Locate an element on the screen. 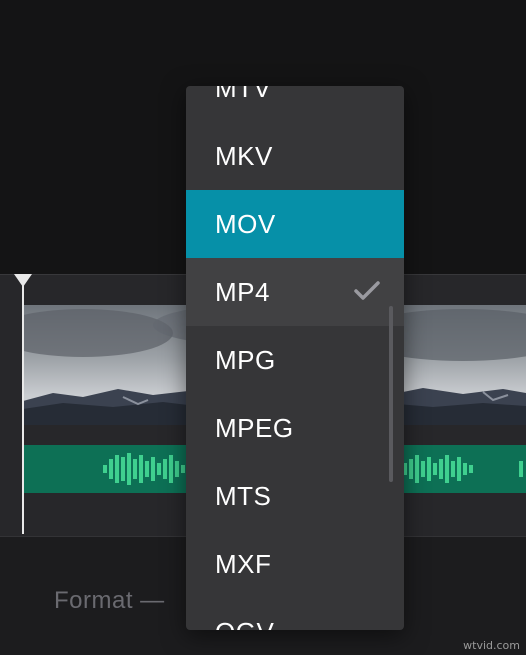 The width and height of the screenshot is (526, 655). format-option-label: MPG is located at coordinates (245, 360).